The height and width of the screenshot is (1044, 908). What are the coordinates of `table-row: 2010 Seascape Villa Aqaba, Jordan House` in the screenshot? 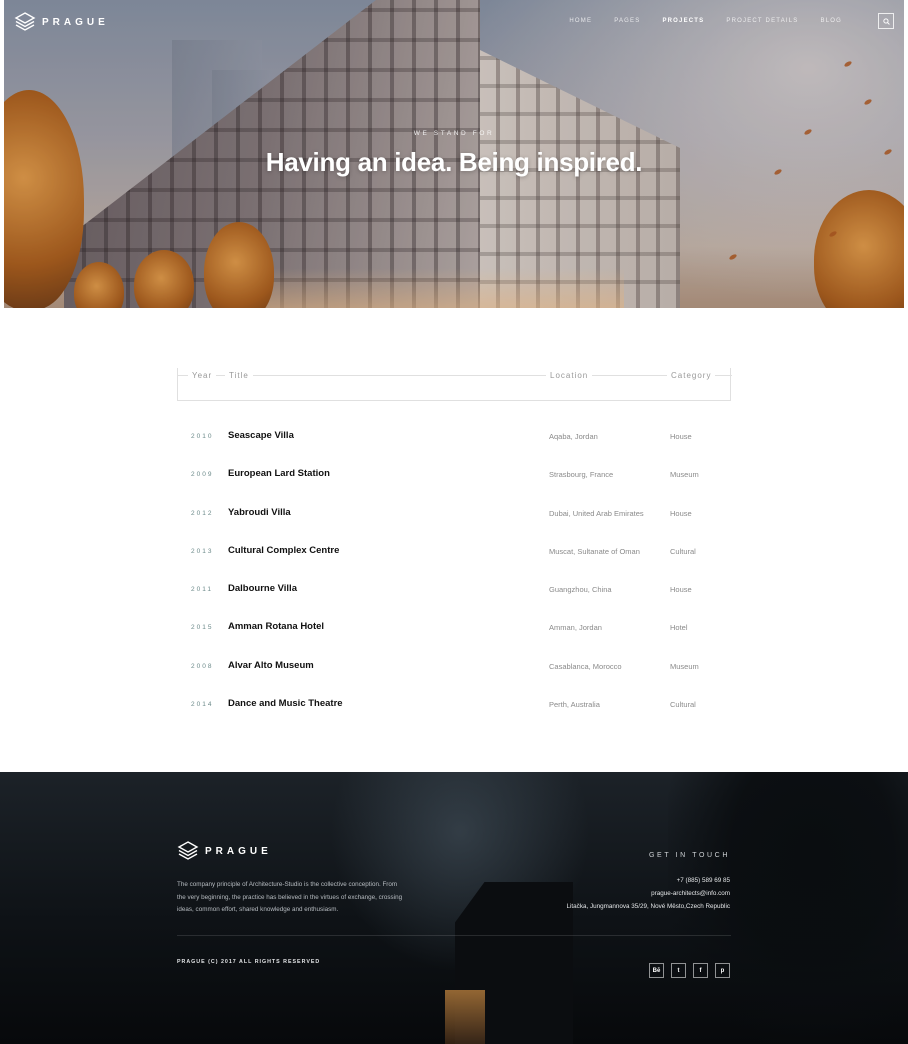 It's located at (454, 440).